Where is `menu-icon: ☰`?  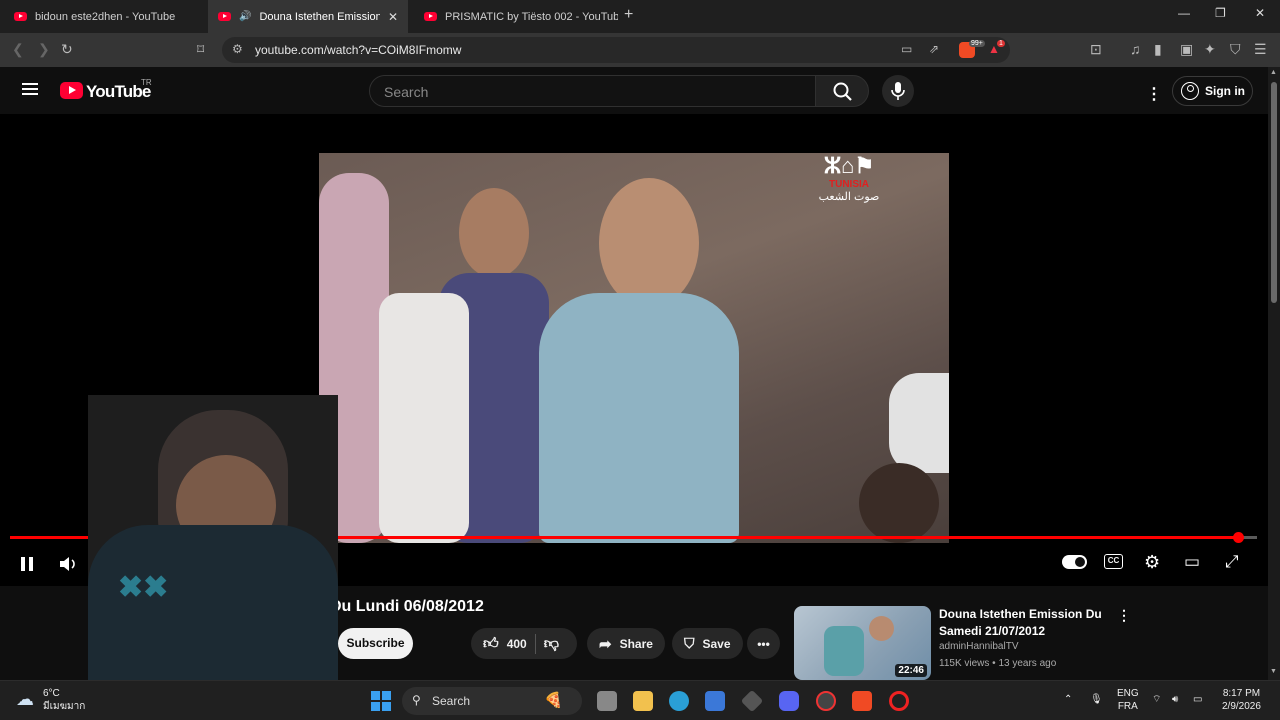
menu-icon: ☰ is located at coordinates (1260, 49).